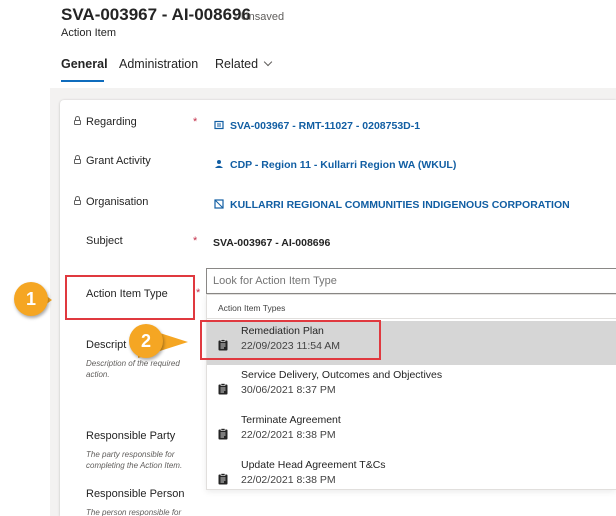 Image resolution: width=616 pixels, height=516 pixels. Describe the element at coordinates (31, 299) in the screenshot. I see `callout-badge-1: 1` at that location.